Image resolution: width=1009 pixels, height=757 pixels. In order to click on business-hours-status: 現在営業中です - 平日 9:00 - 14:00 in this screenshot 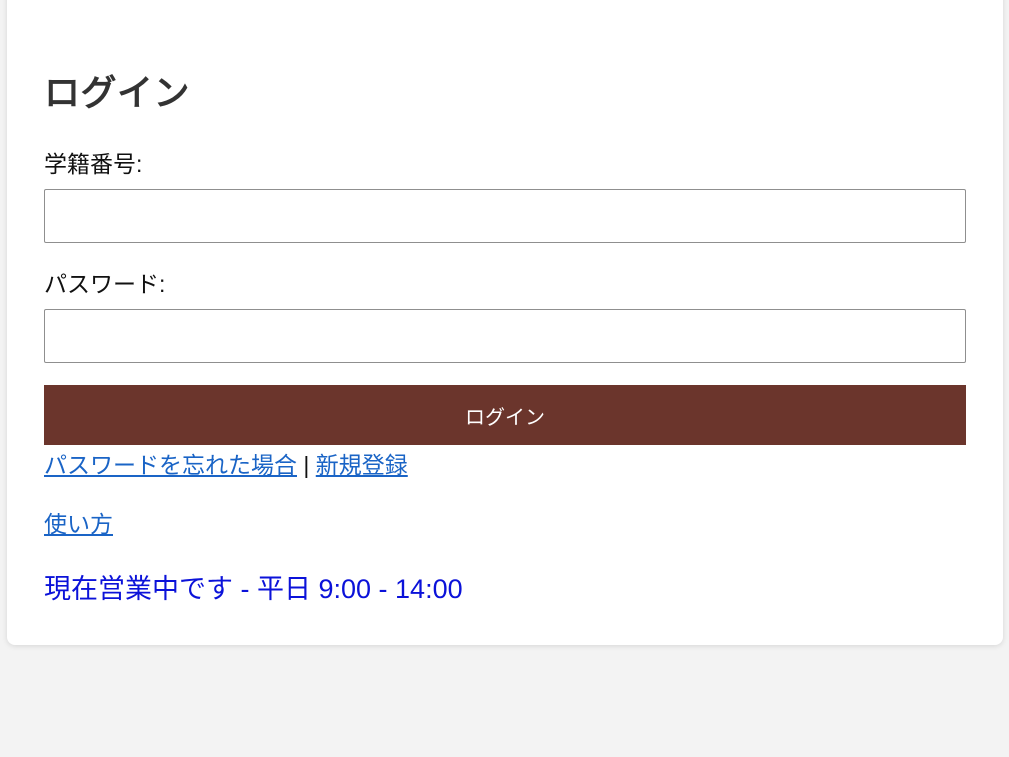, I will do `click(253, 589)`.